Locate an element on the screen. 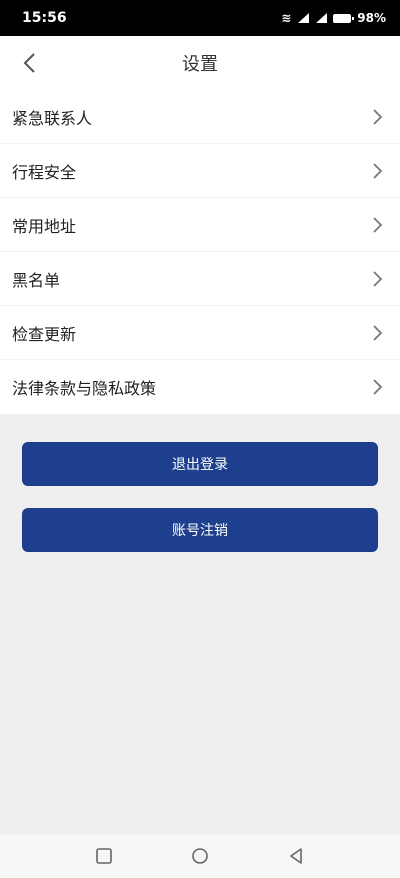 This screenshot has height=878, width=400. settings-item-label: 检查更新 is located at coordinates (44, 334).